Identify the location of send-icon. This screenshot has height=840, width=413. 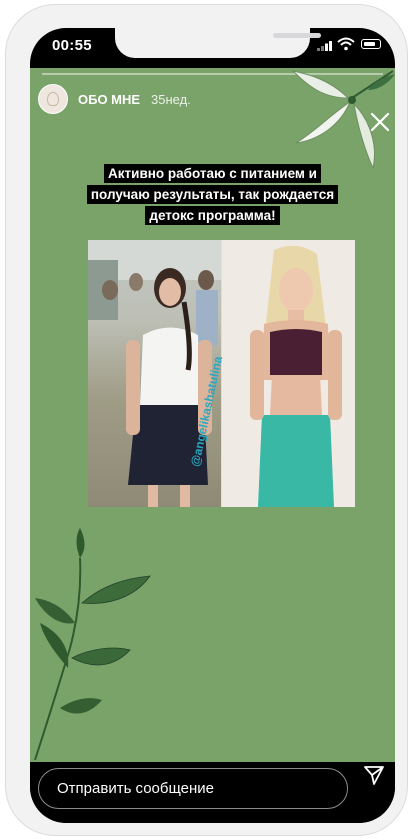
(374, 775).